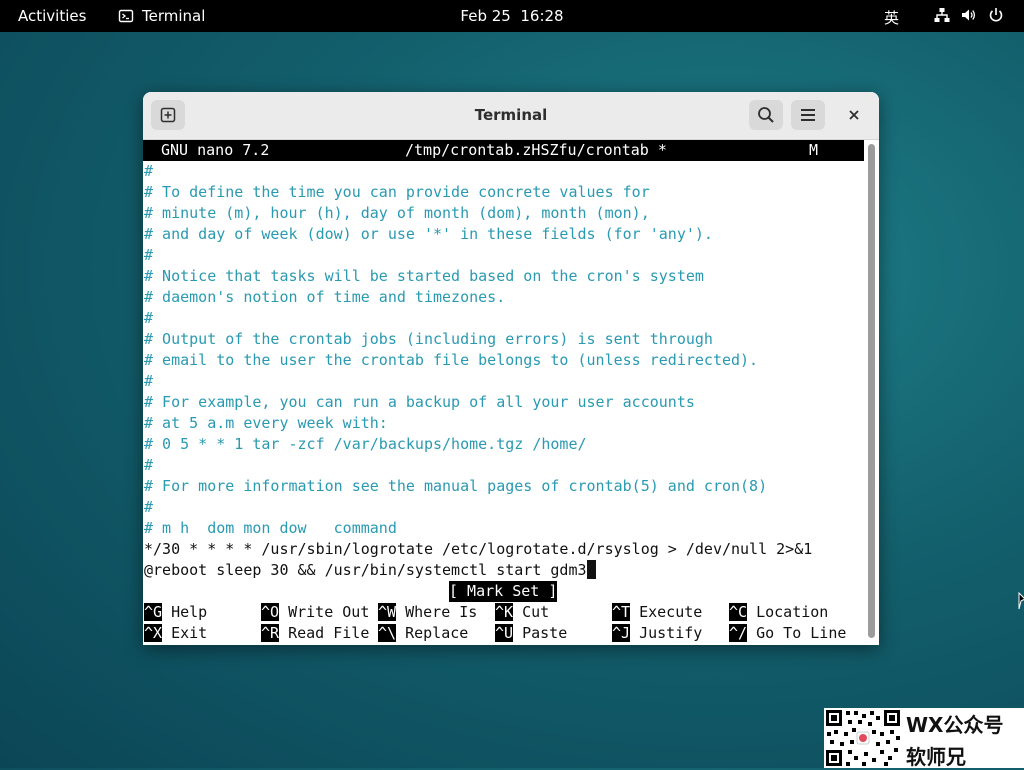 This screenshot has width=1024, height=770. I want to click on shortcut-label: Where Is, so click(437, 612).